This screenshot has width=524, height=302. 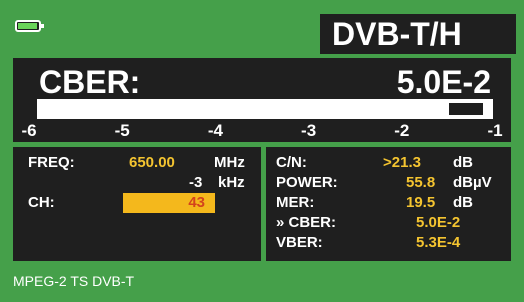 What do you see at coordinates (51, 162) in the screenshot?
I see `freq-label: FREQ:` at bounding box center [51, 162].